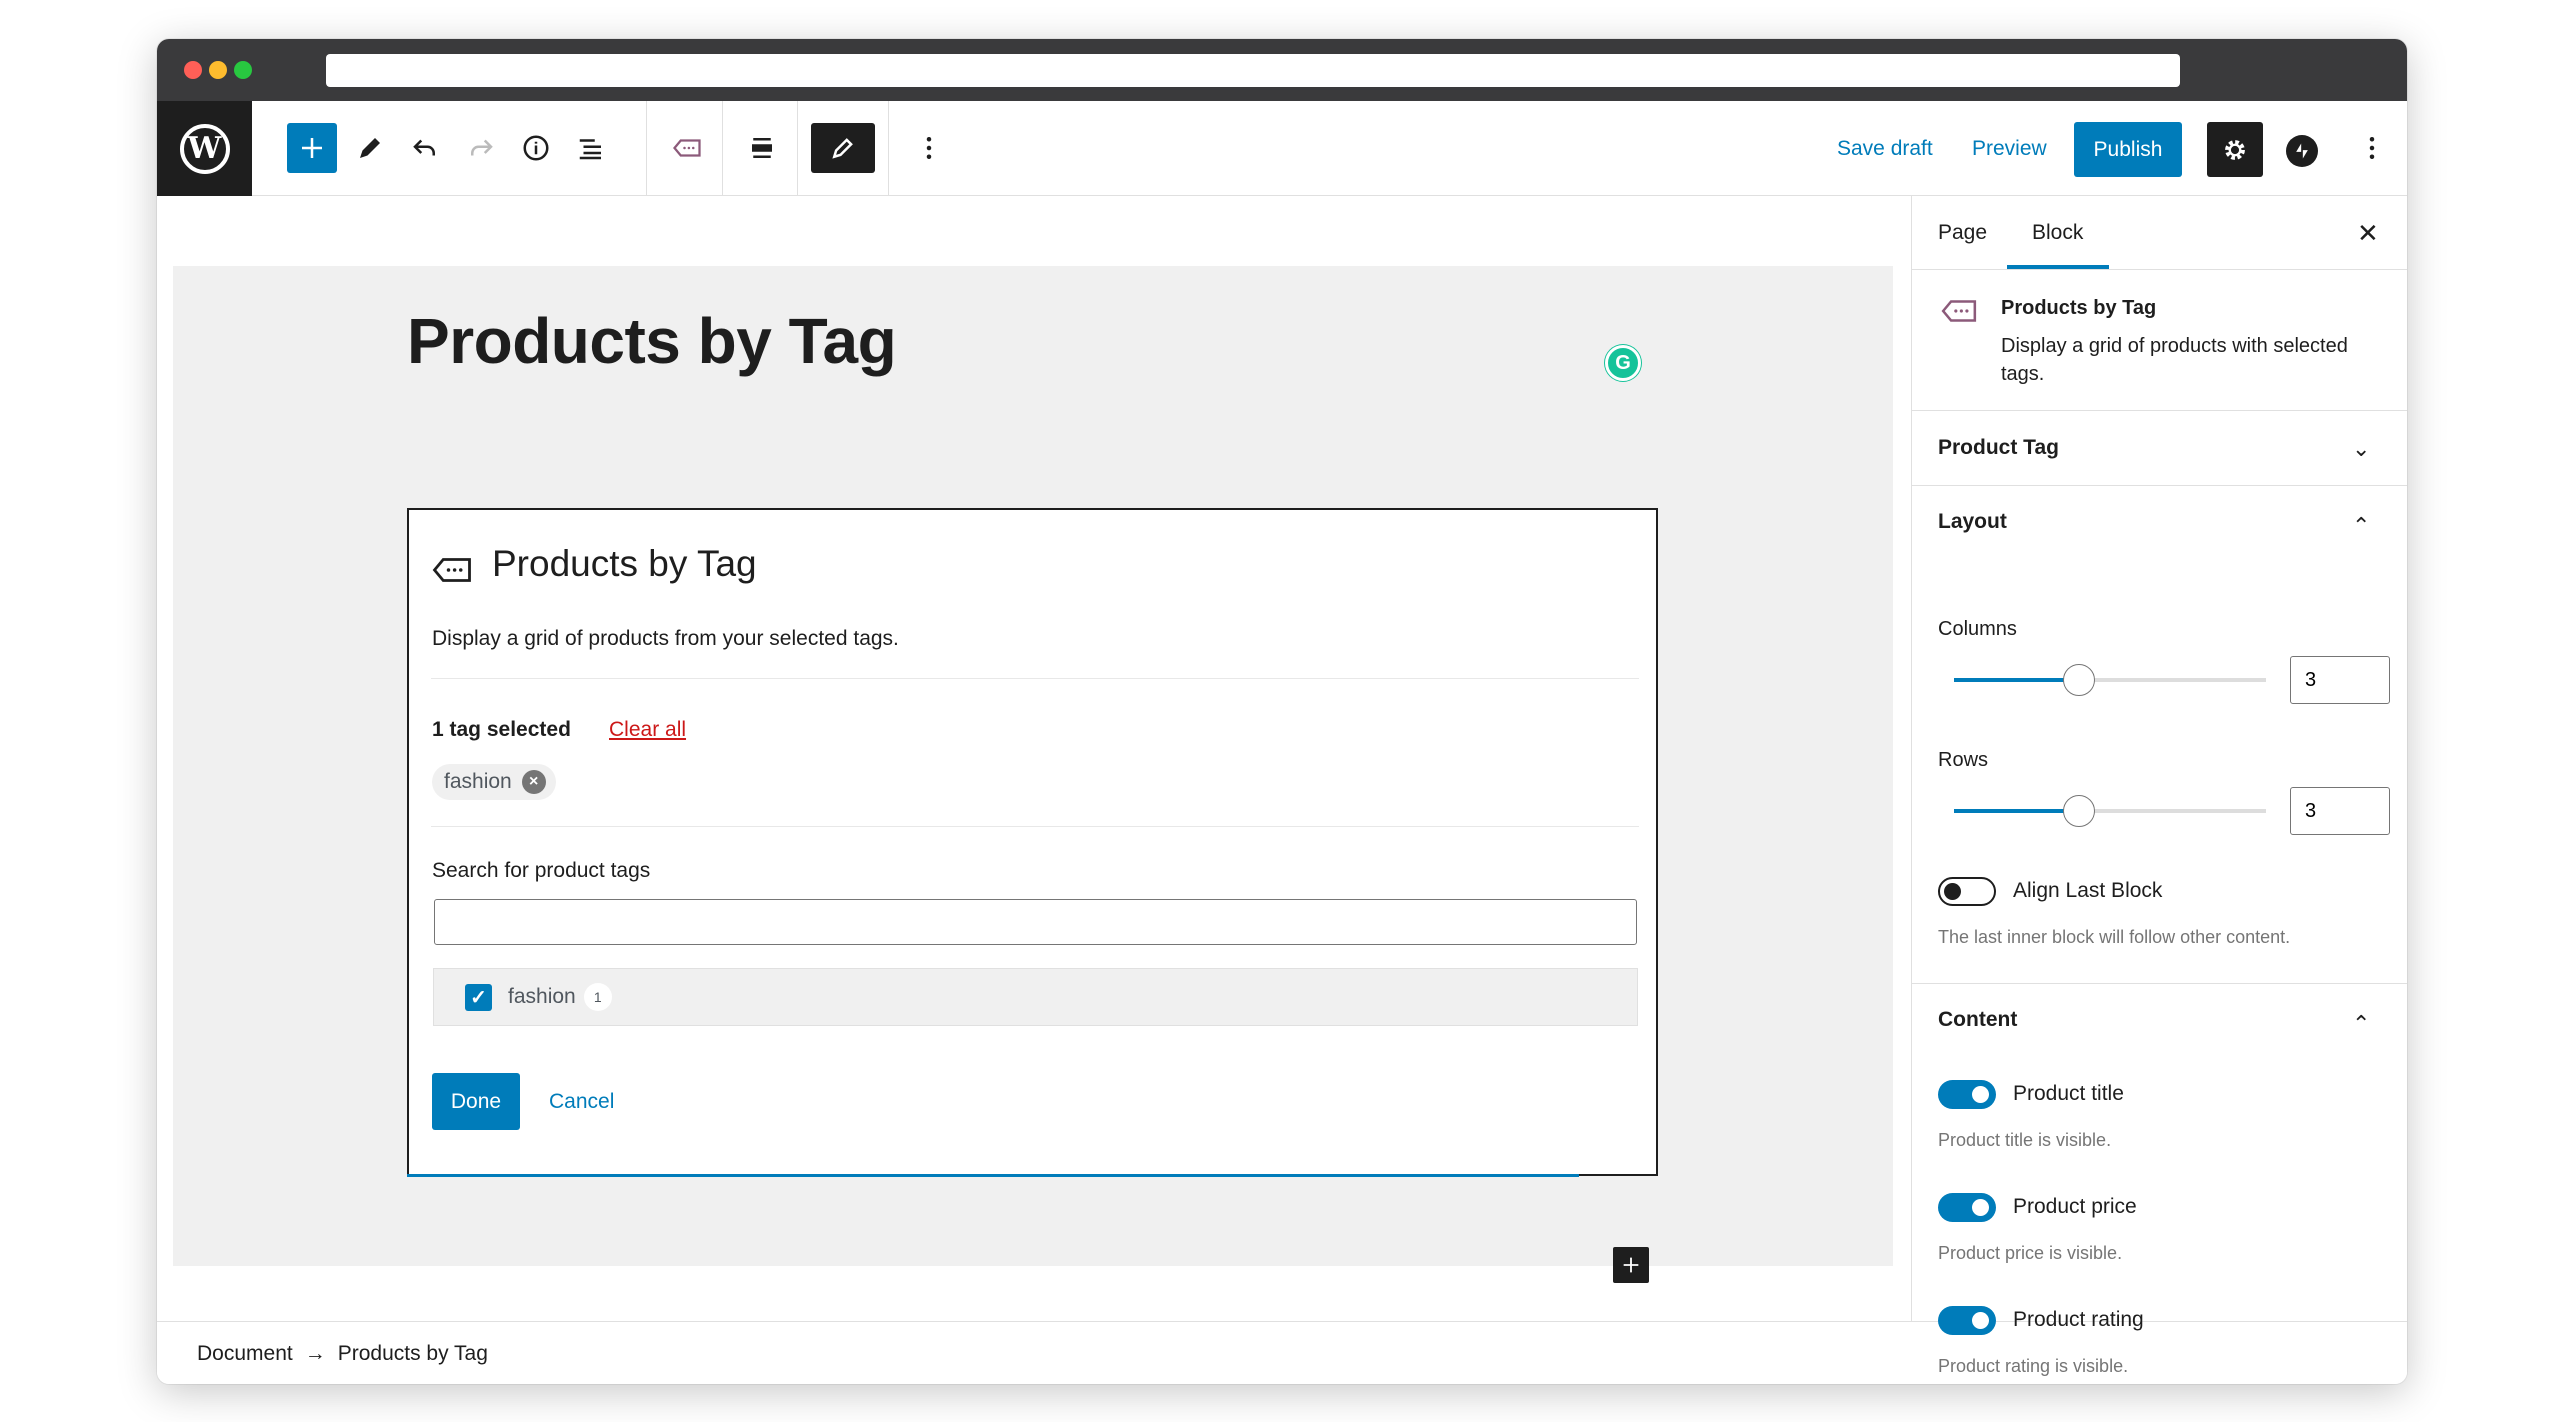 The image size is (2560, 1422). Describe the element at coordinates (2009, 149) in the screenshot. I see `preview-button: Preview` at that location.